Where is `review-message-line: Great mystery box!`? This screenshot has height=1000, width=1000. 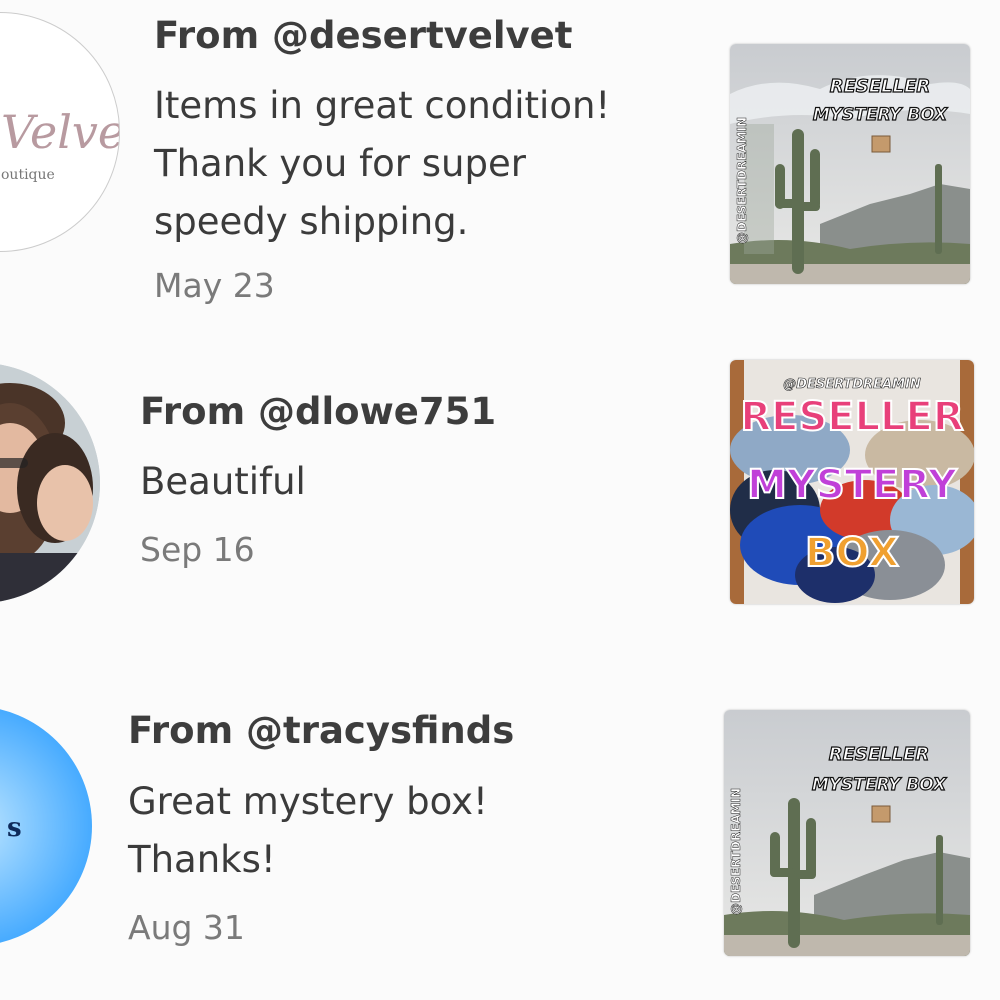
review-message-line: Great mystery box! is located at coordinates (308, 801).